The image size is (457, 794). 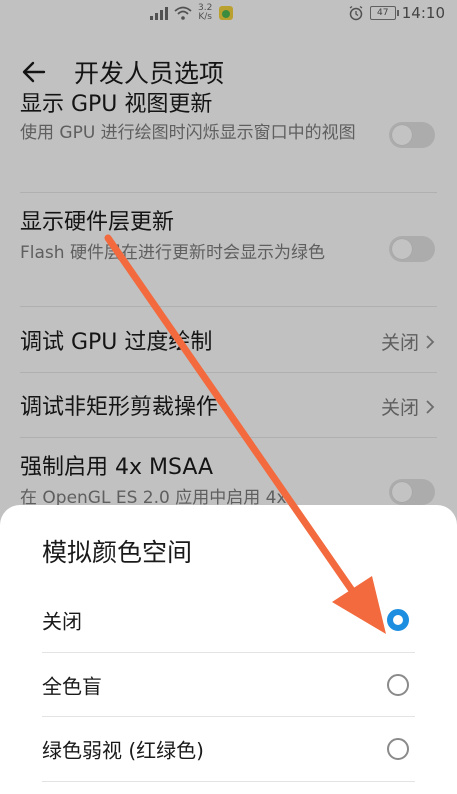 What do you see at coordinates (228, 781) in the screenshot?
I see `divider` at bounding box center [228, 781].